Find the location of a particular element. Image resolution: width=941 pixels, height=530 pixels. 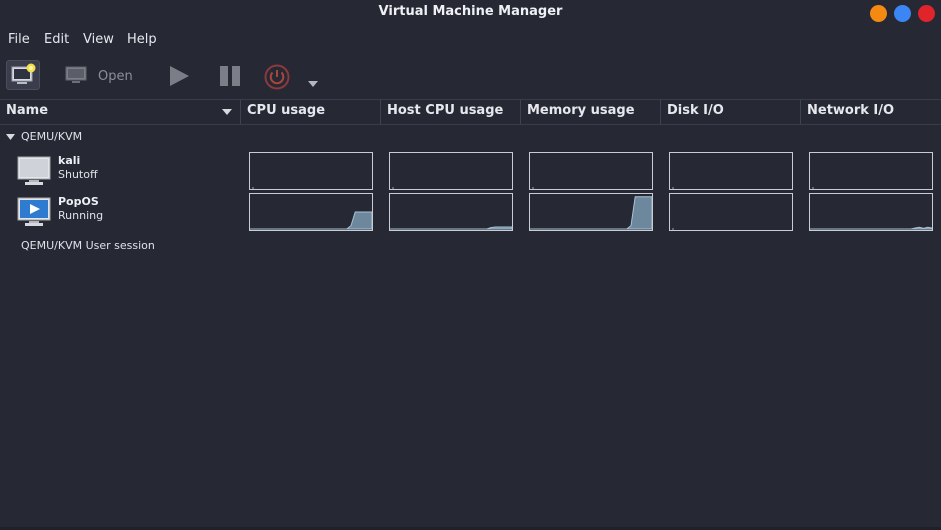

close-button is located at coordinates (926, 13).